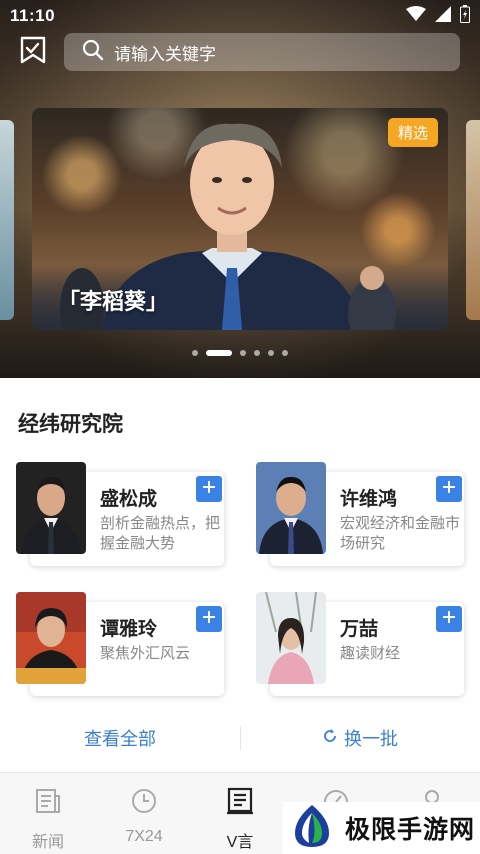  Describe the element at coordinates (70, 424) in the screenshot. I see `section-title: 经纬研究院` at that location.